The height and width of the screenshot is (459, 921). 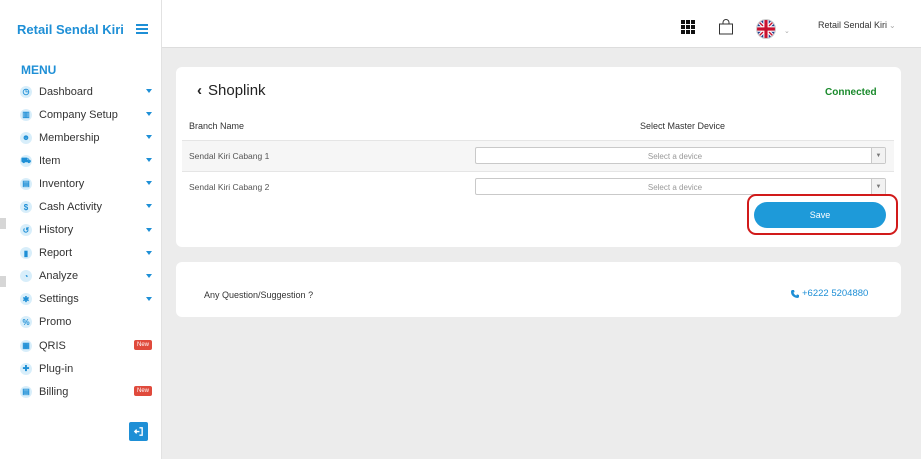 What do you see at coordinates (538, 289) in the screenshot?
I see `contact-card: Any Question/Suggestion ? +6222 5204880` at bounding box center [538, 289].